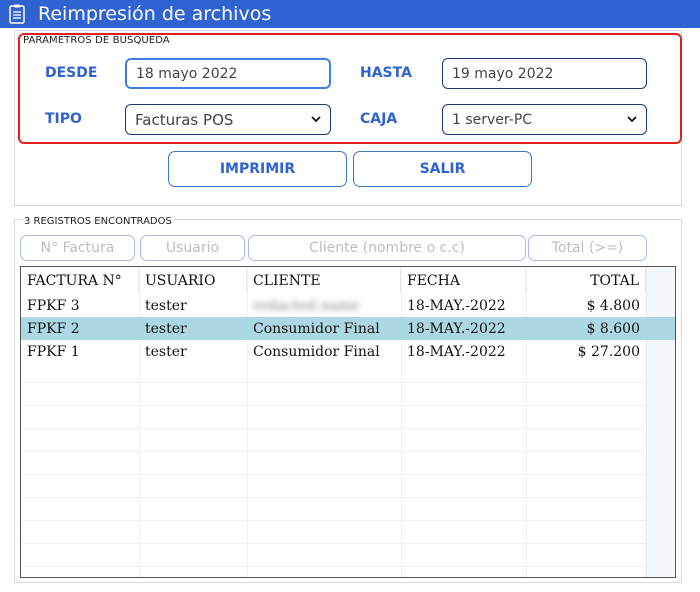 The height and width of the screenshot is (592, 700). I want to click on document-list-icon, so click(17, 14).